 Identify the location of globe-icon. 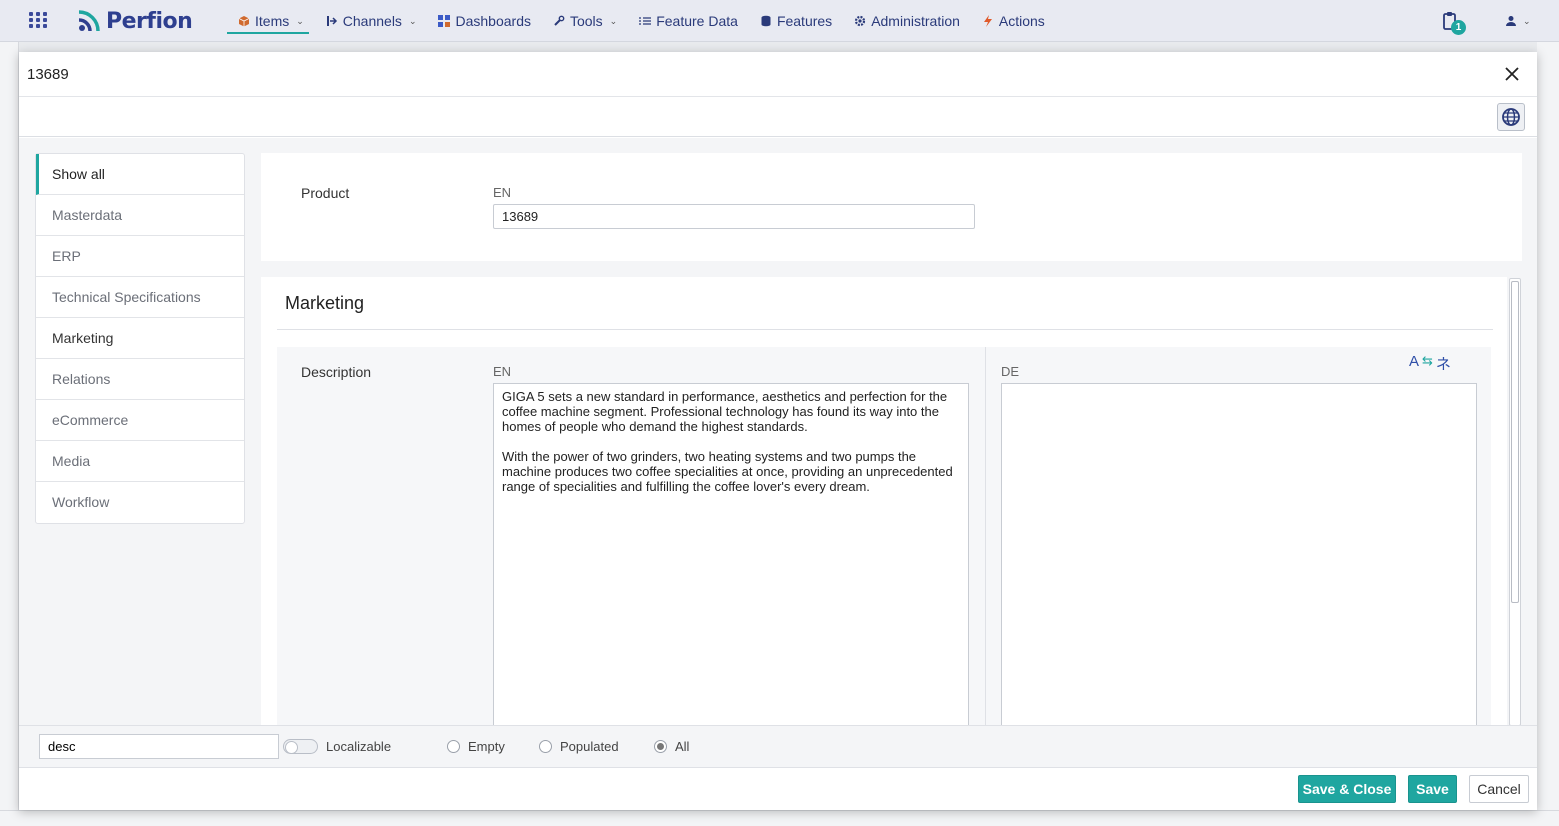
(1511, 117).